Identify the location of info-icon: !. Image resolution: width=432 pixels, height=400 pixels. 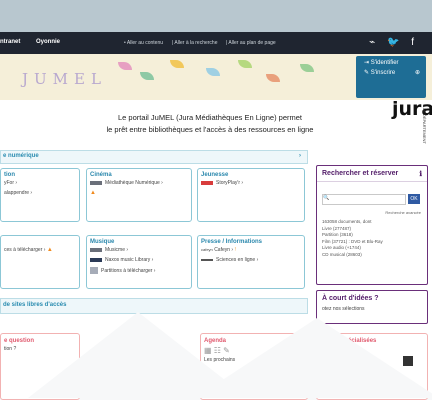
(235, 250).